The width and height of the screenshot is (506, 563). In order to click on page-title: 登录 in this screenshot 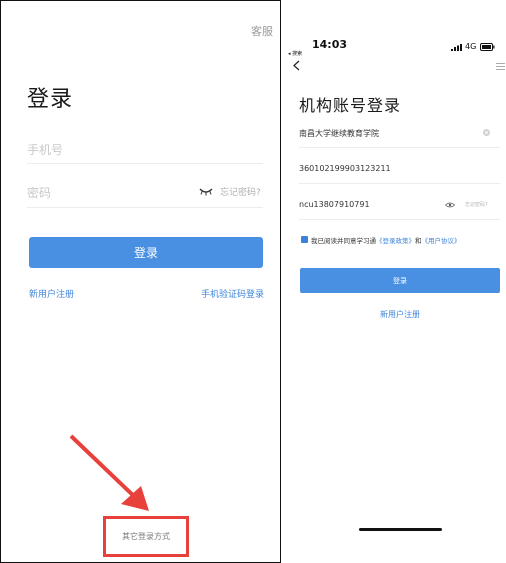, I will do `click(50, 99)`.